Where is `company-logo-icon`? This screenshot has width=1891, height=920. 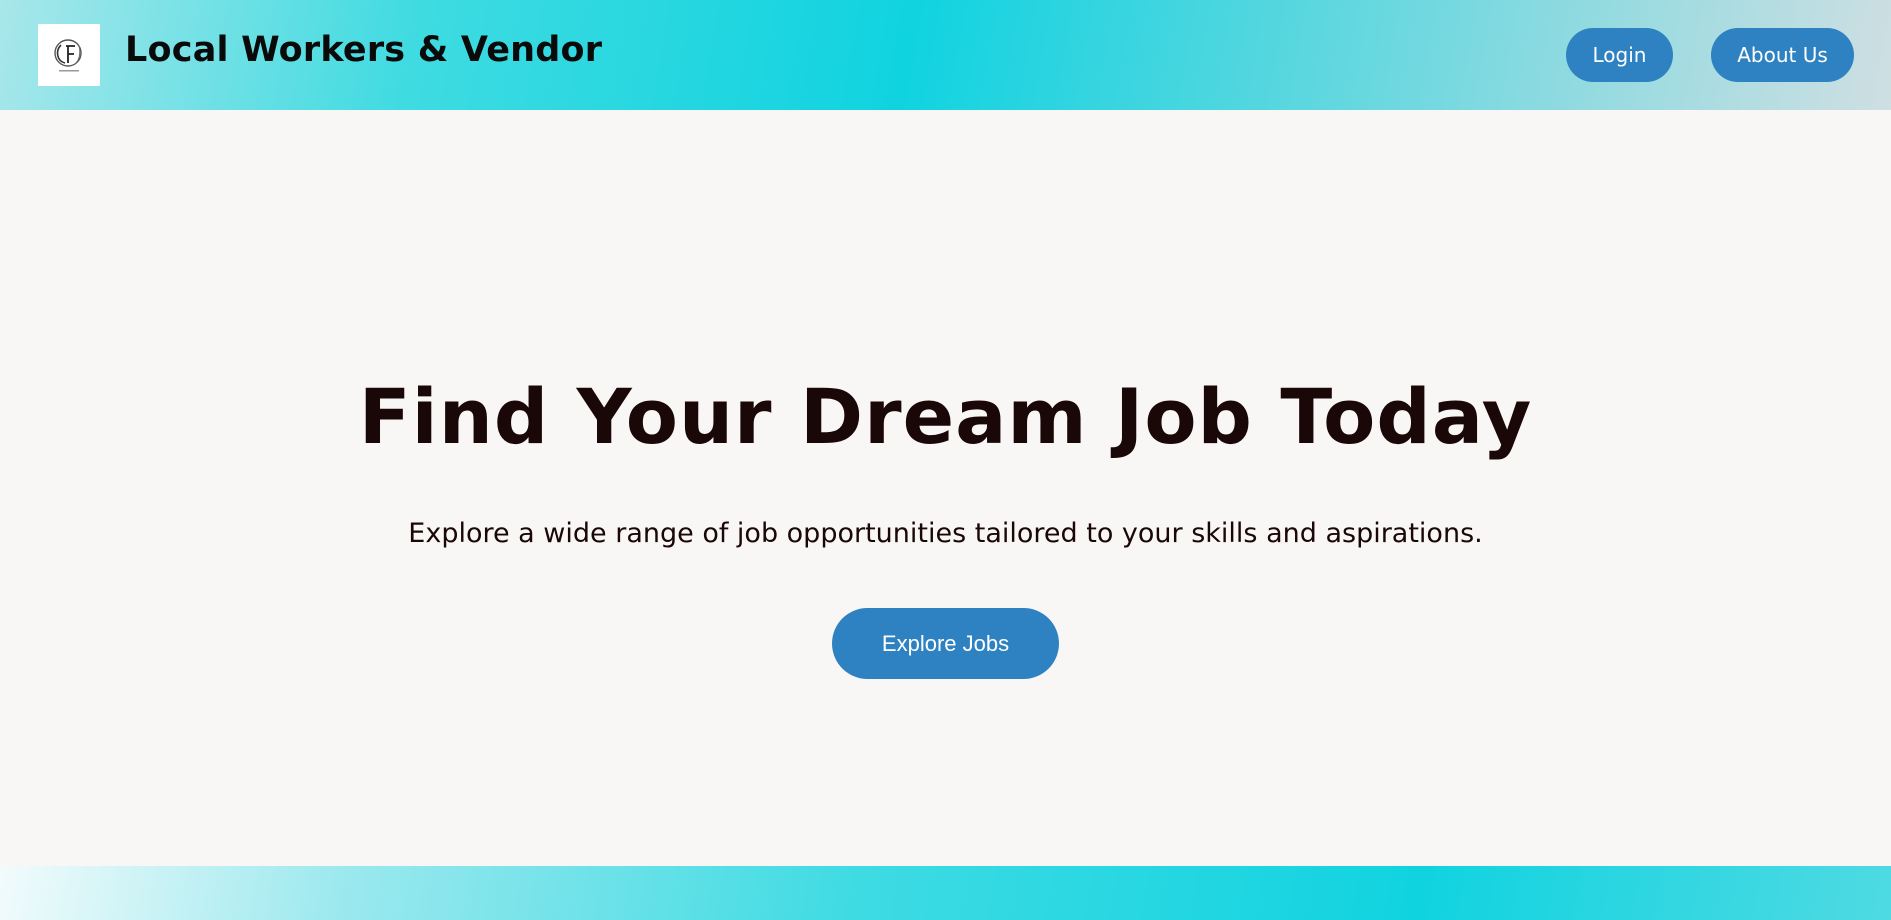
company-logo-icon is located at coordinates (68, 55).